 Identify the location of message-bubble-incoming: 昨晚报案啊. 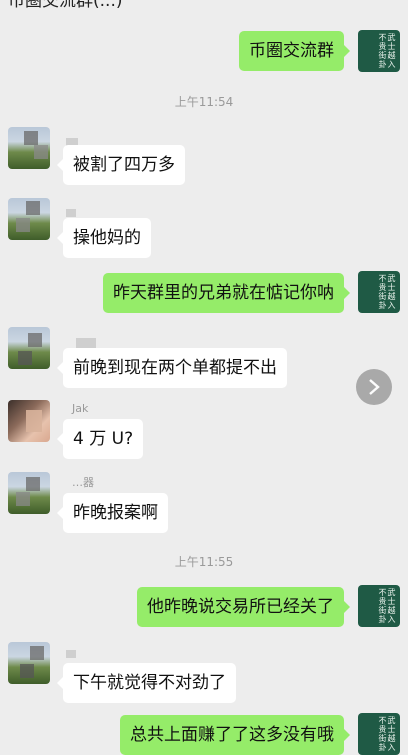
(112, 513).